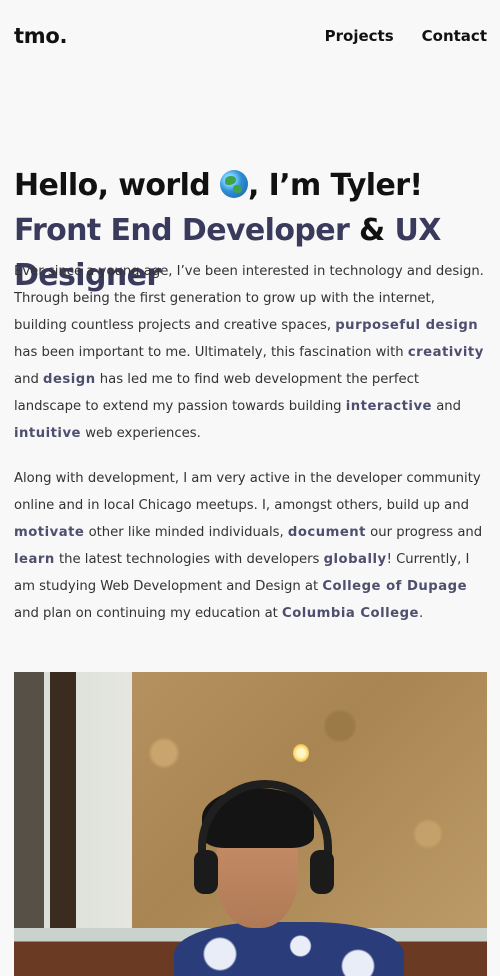  I want to click on nav-link-contact: Contact, so click(454, 36).